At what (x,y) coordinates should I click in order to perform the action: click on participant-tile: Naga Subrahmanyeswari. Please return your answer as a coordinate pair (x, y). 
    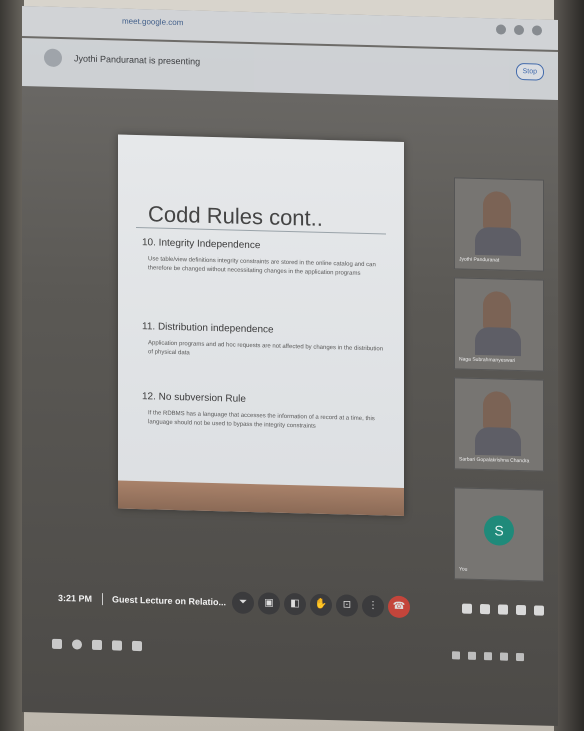
    Looking at the image, I should click on (499, 324).